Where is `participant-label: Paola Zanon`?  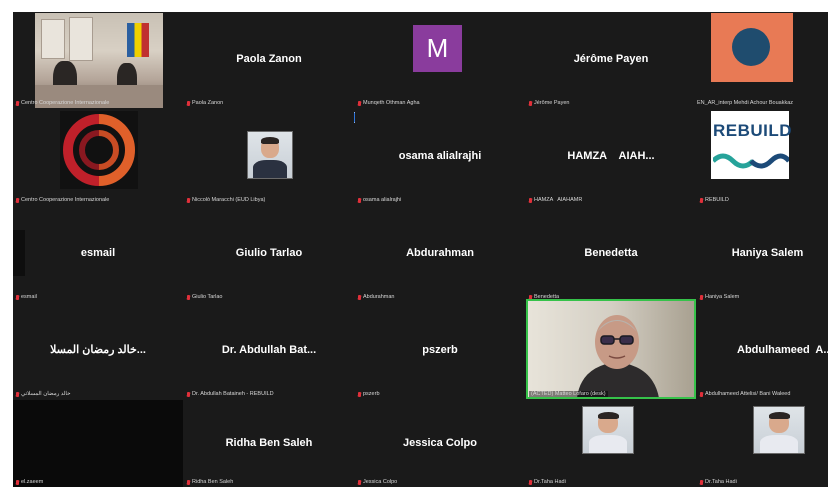 participant-label: Paola Zanon is located at coordinates (205, 103).